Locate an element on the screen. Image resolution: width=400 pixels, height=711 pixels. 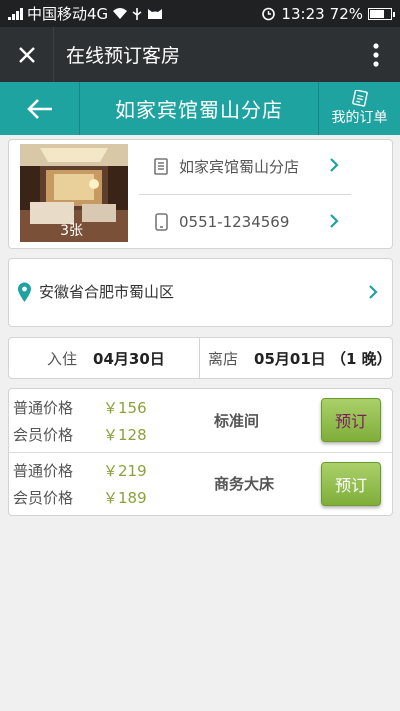
location-pin-icon is located at coordinates (24, 292).